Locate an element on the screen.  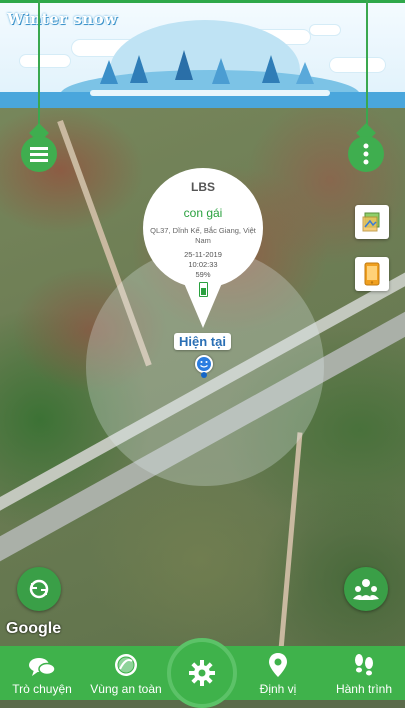
device-button is located at coordinates (372, 274).